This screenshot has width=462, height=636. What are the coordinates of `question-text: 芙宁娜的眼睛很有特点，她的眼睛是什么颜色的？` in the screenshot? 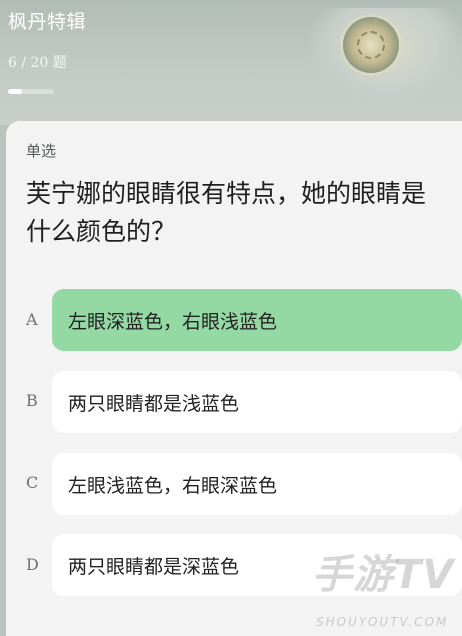 It's located at (226, 212).